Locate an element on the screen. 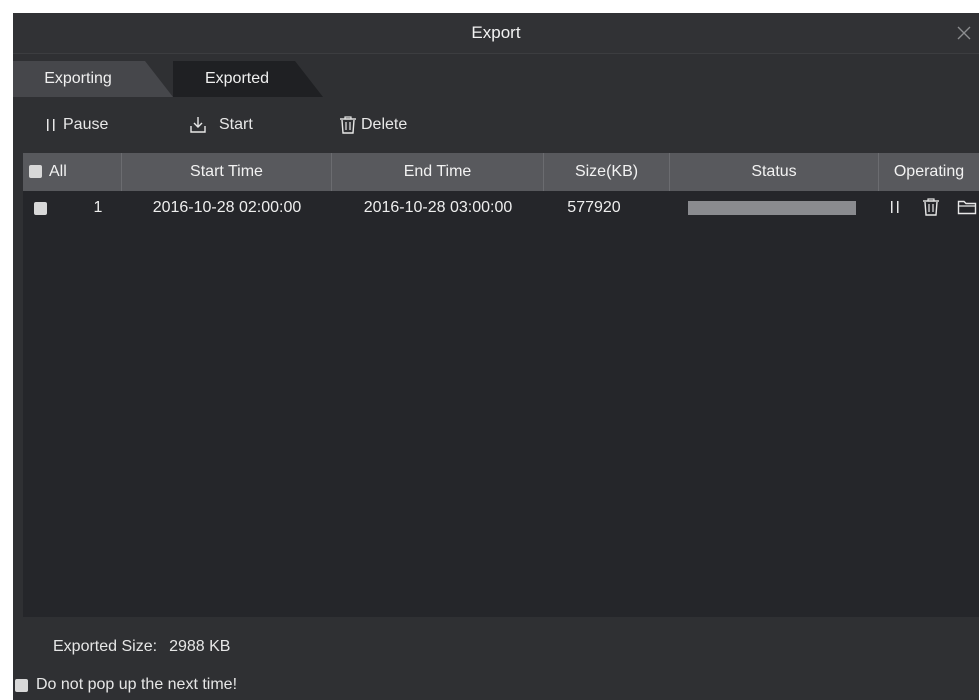 This screenshot has width=979, height=700. tab-exporting-label: Exporting is located at coordinates (78, 78).